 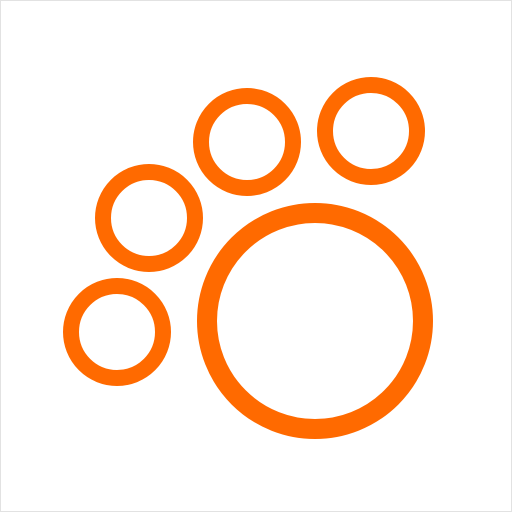 I want to click on paw-toe-ring-middle-right, so click(x=247, y=142).